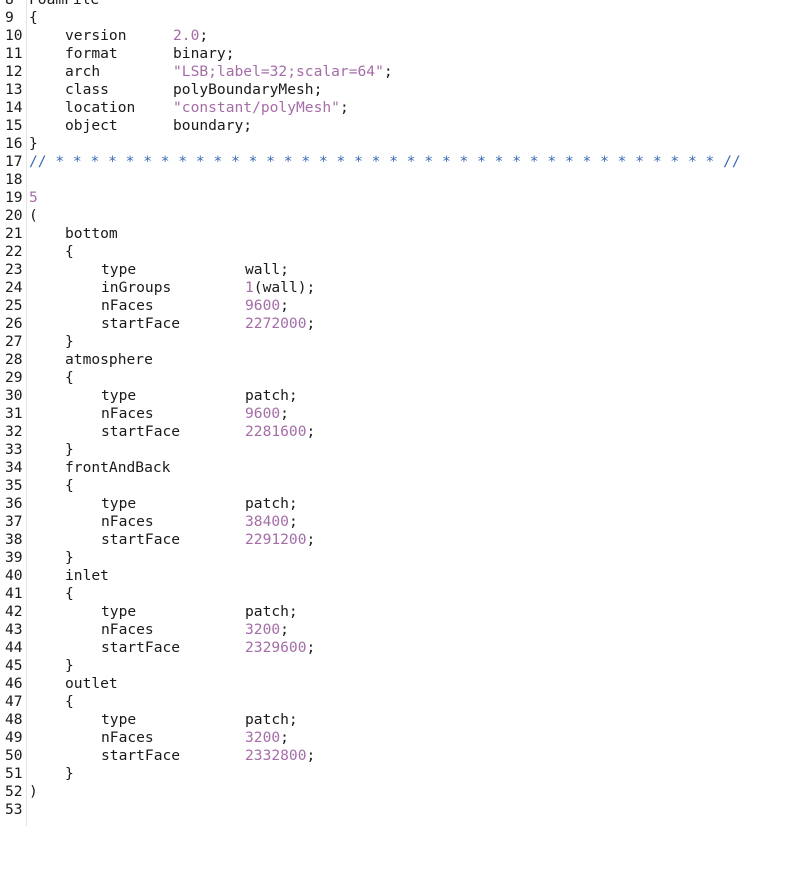  Describe the element at coordinates (256, 107) in the screenshot. I see `string-value: "constant/polyMesh"` at that location.